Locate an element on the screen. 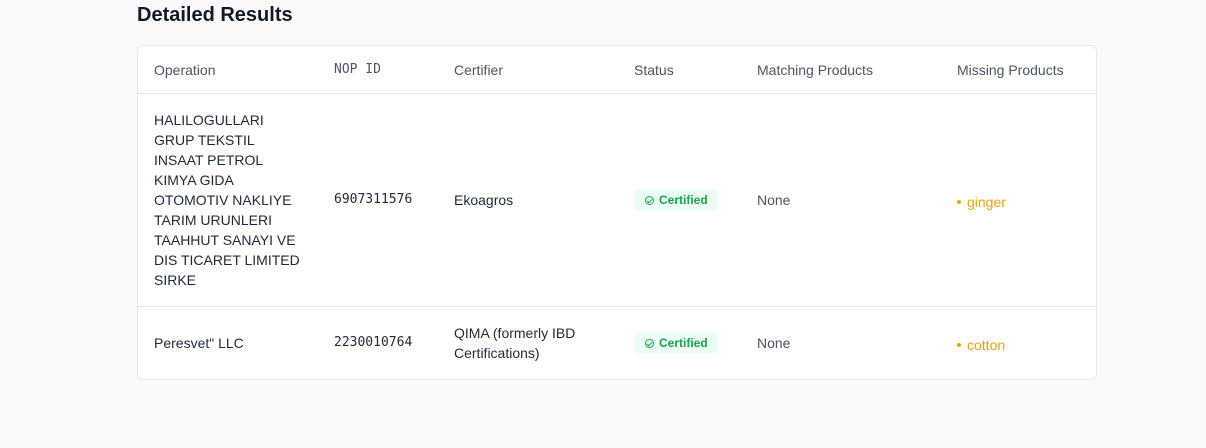 Image resolution: width=1206 pixels, height=448 pixels. missing-product-label: ginger is located at coordinates (986, 201).